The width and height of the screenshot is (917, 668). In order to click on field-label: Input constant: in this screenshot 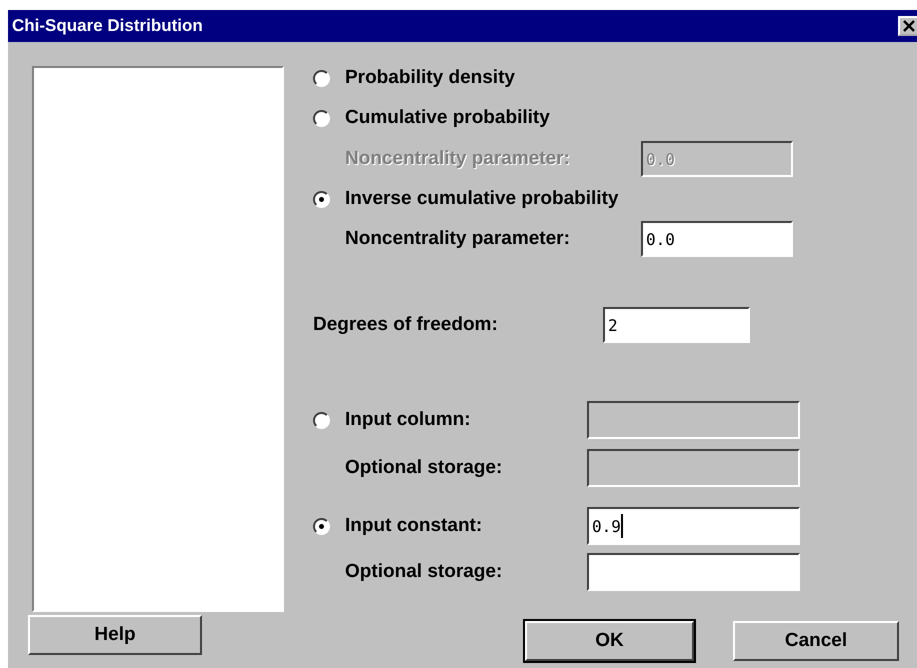, I will do `click(414, 526)`.